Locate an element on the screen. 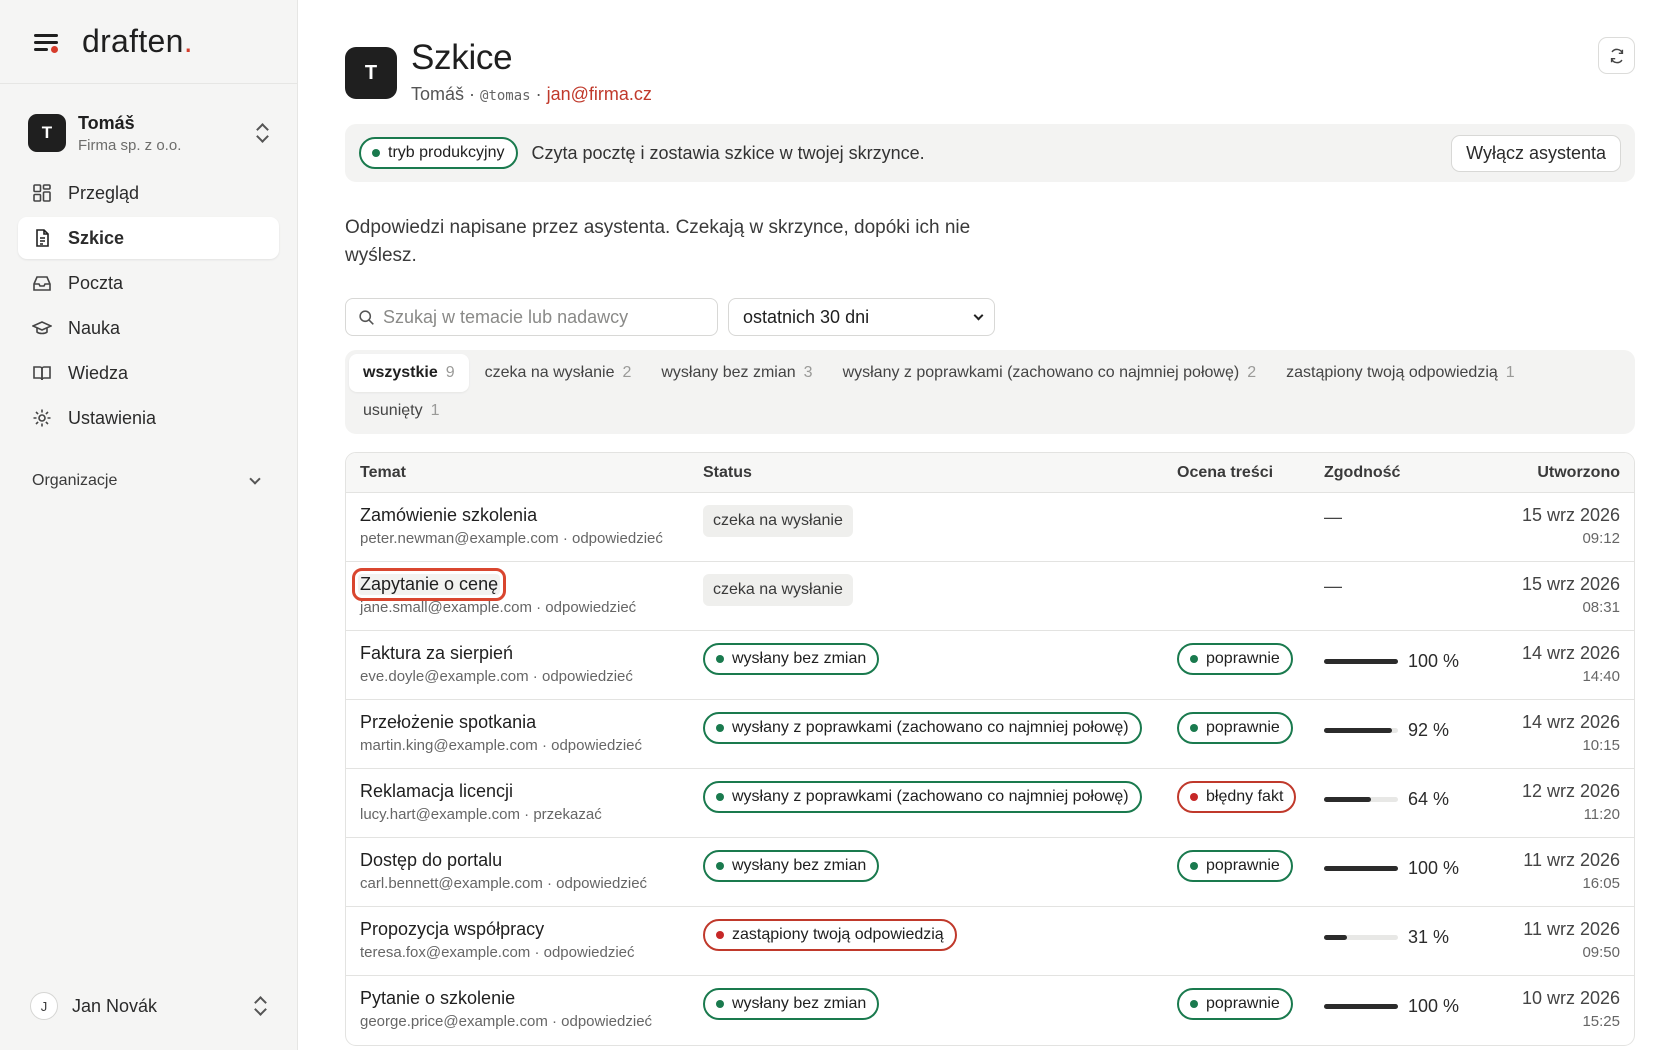 The image size is (1680, 1050). sidebar-item-nauka: Nauka is located at coordinates (148, 328).